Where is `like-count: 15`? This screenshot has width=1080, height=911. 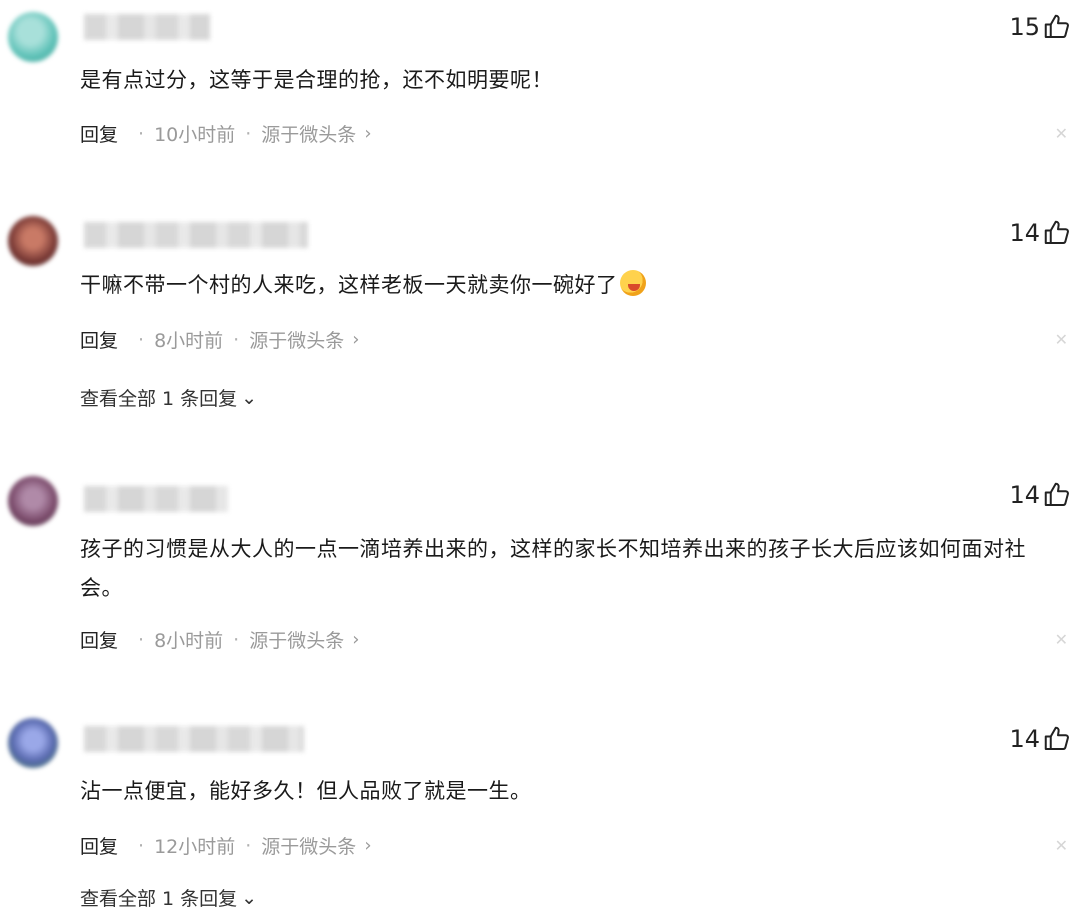 like-count: 15 is located at coordinates (1024, 27).